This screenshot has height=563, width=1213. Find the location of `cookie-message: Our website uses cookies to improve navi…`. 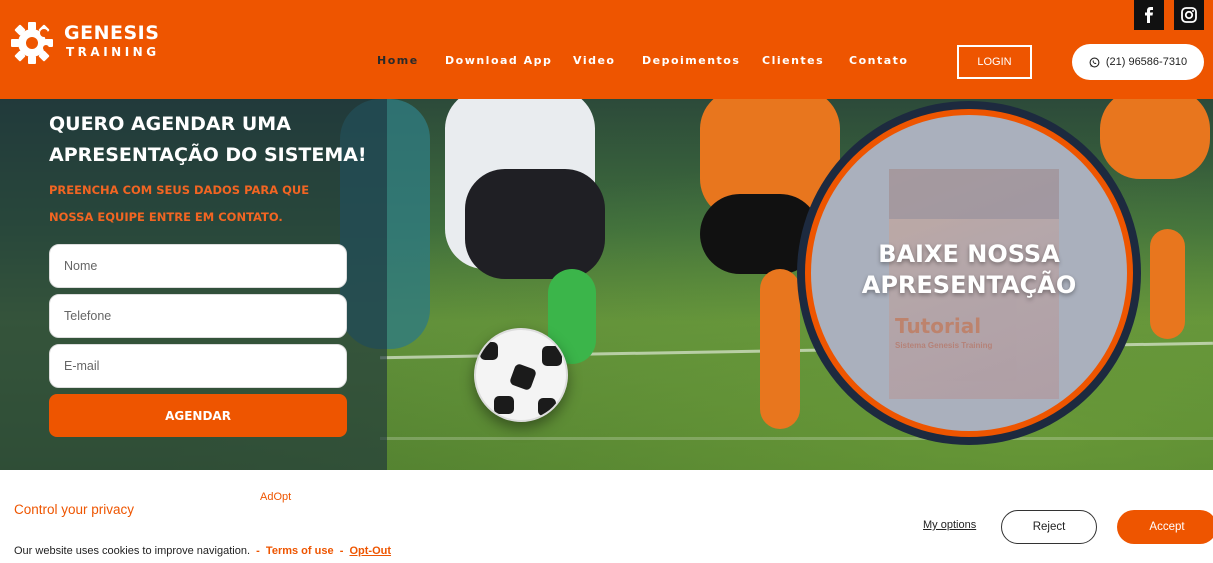

cookie-message: Our website uses cookies to improve navi… is located at coordinates (132, 551).